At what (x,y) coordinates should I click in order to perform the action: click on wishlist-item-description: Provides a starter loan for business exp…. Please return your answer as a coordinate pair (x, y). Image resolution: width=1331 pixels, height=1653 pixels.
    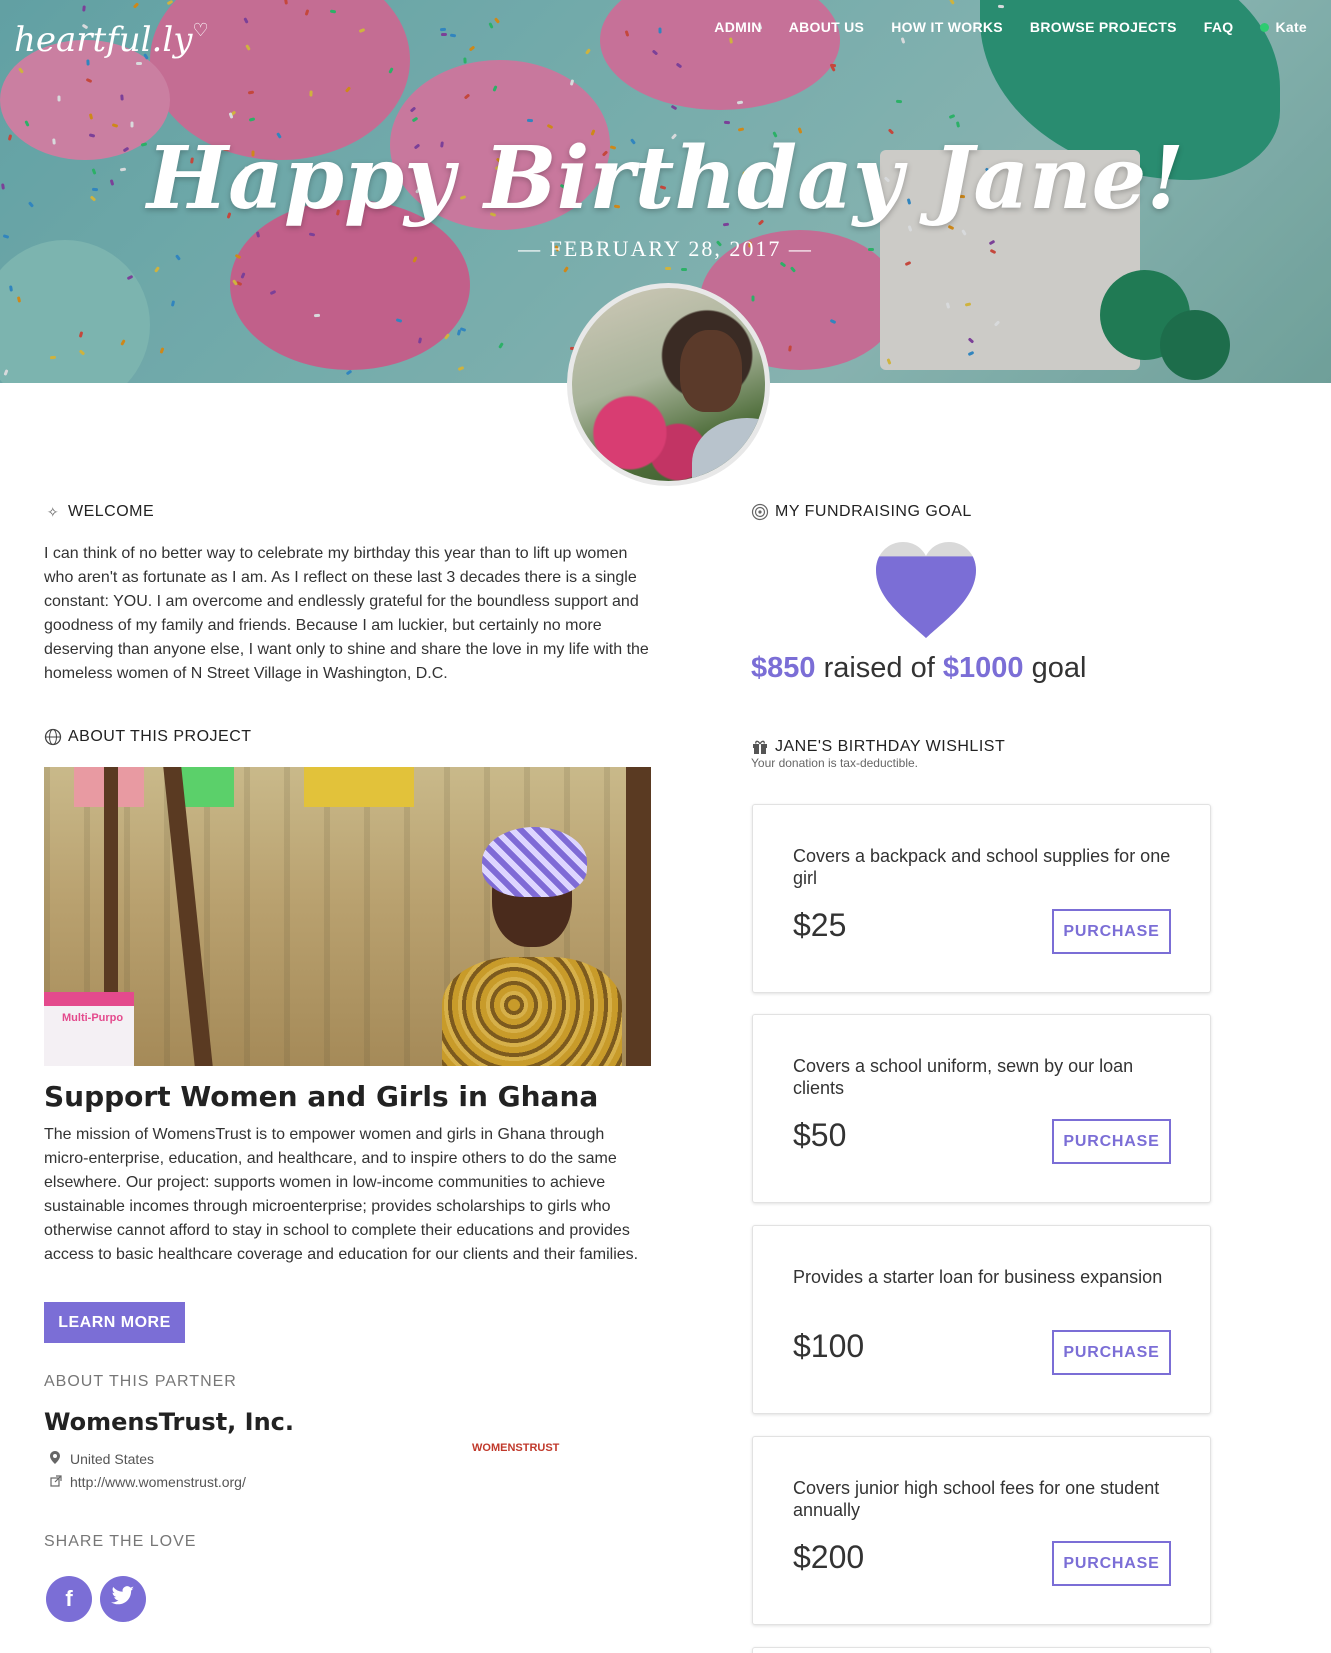
    Looking at the image, I should click on (978, 1277).